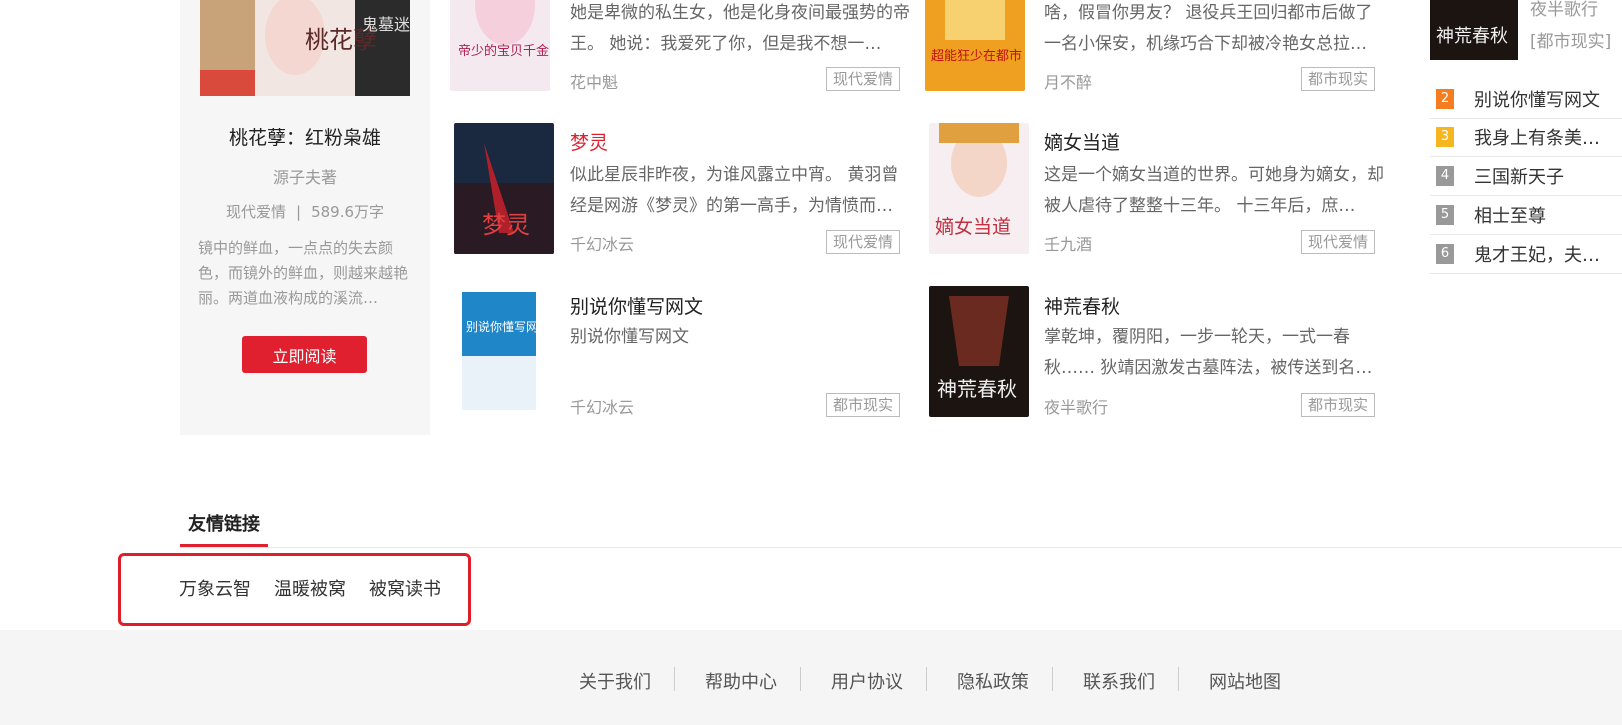 This screenshot has width=1622, height=725. I want to click on cover-text: 别说你懂写网文, so click(508, 326).